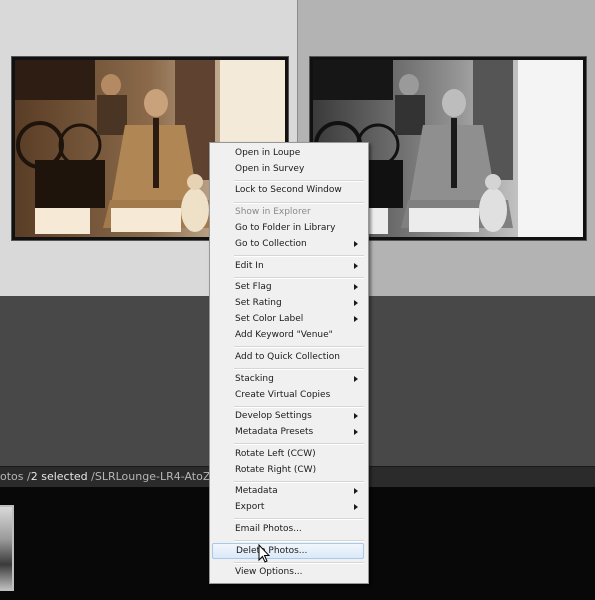 This screenshot has height=600, width=595. I want to click on menu-item-label: Set Rating, so click(258, 303).